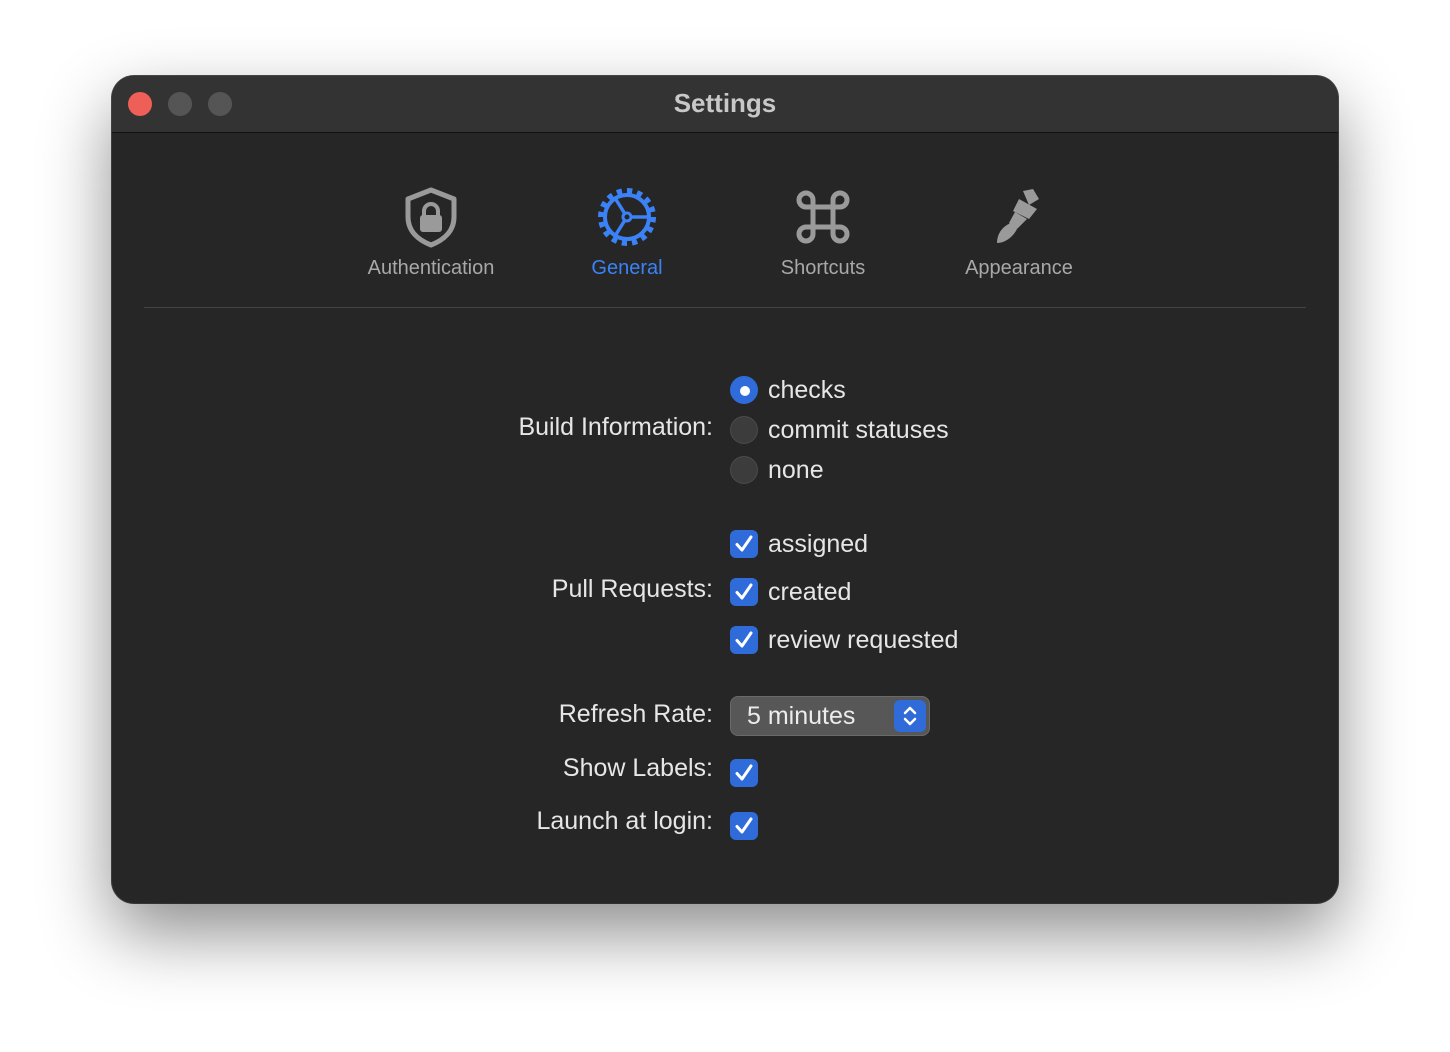 The image size is (1450, 1052). Describe the element at coordinates (863, 639) in the screenshot. I see `checkbox-review-requested-label: review requested` at that location.